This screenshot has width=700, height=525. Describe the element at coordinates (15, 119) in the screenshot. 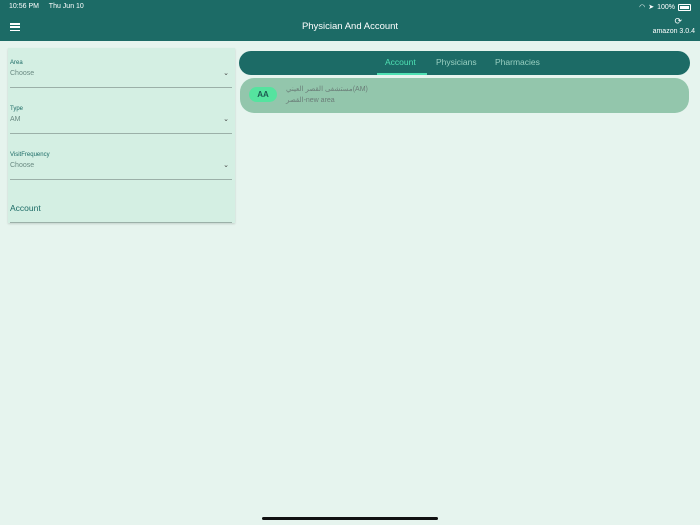

I see `type-value: AM` at that location.